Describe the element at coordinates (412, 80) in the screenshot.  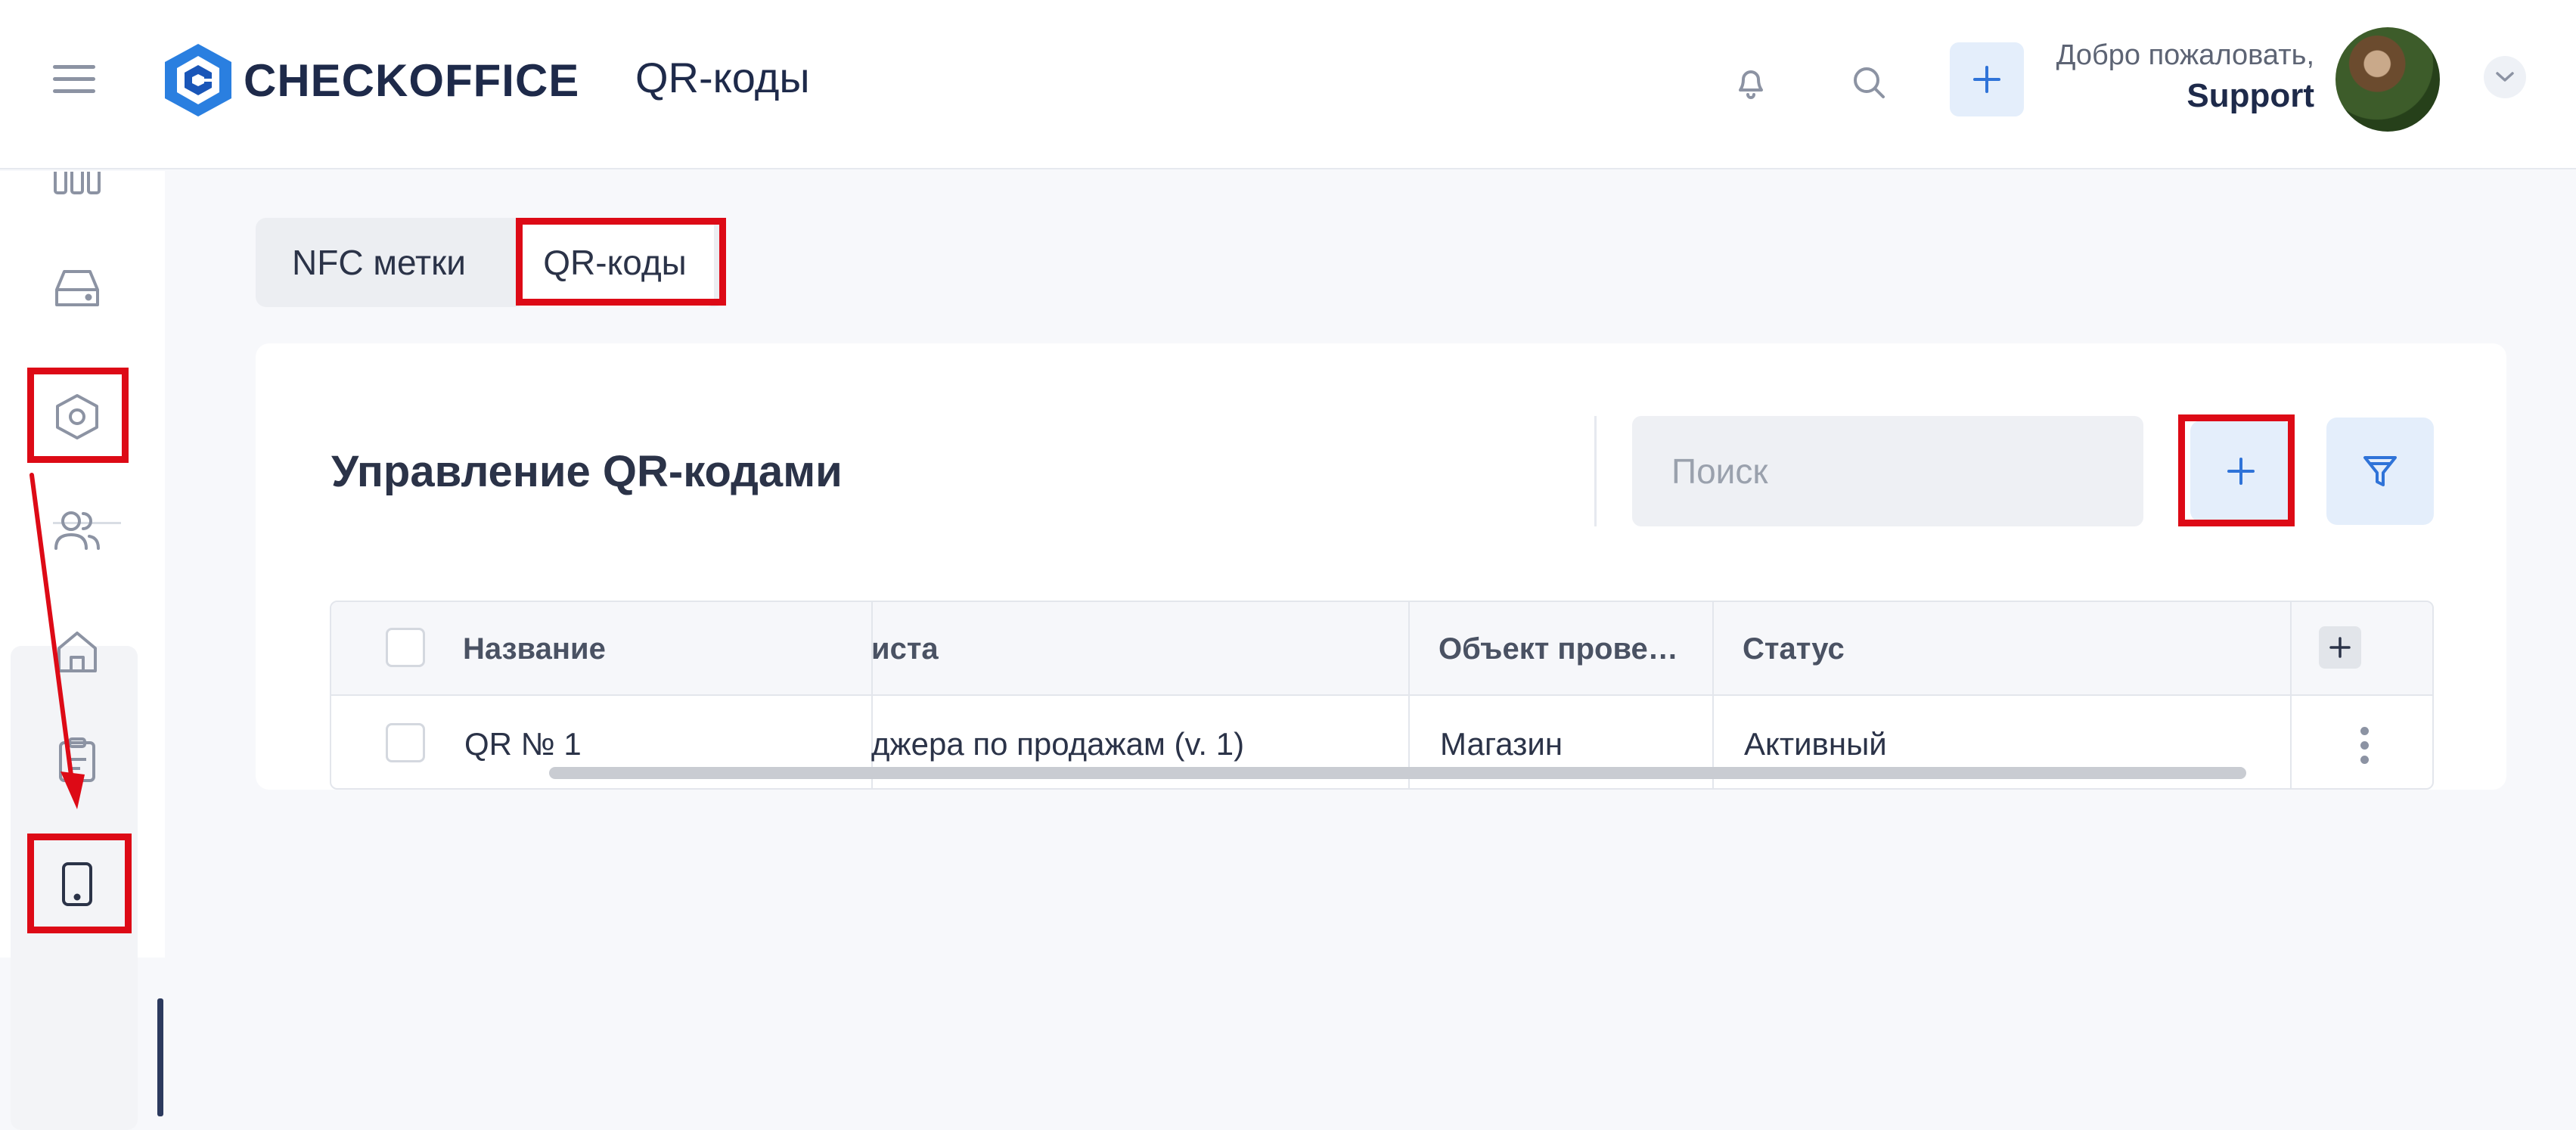
I see `brand-name: CHECKOFFICE` at that location.